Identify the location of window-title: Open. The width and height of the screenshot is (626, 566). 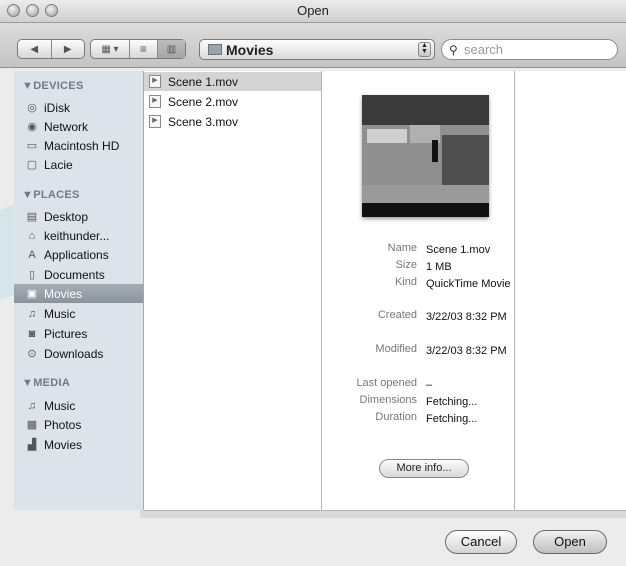
(313, 10).